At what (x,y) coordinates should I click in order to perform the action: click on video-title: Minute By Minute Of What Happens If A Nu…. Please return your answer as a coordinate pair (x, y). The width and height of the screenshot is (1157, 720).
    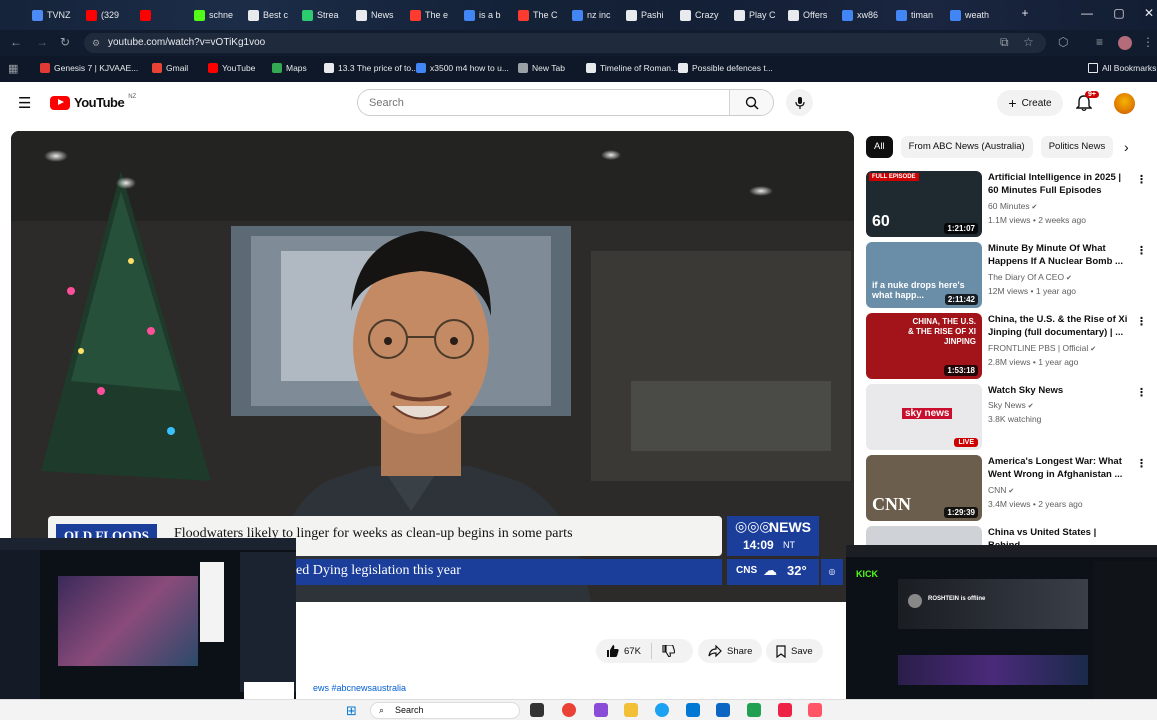
    Looking at the image, I should click on (1058, 255).